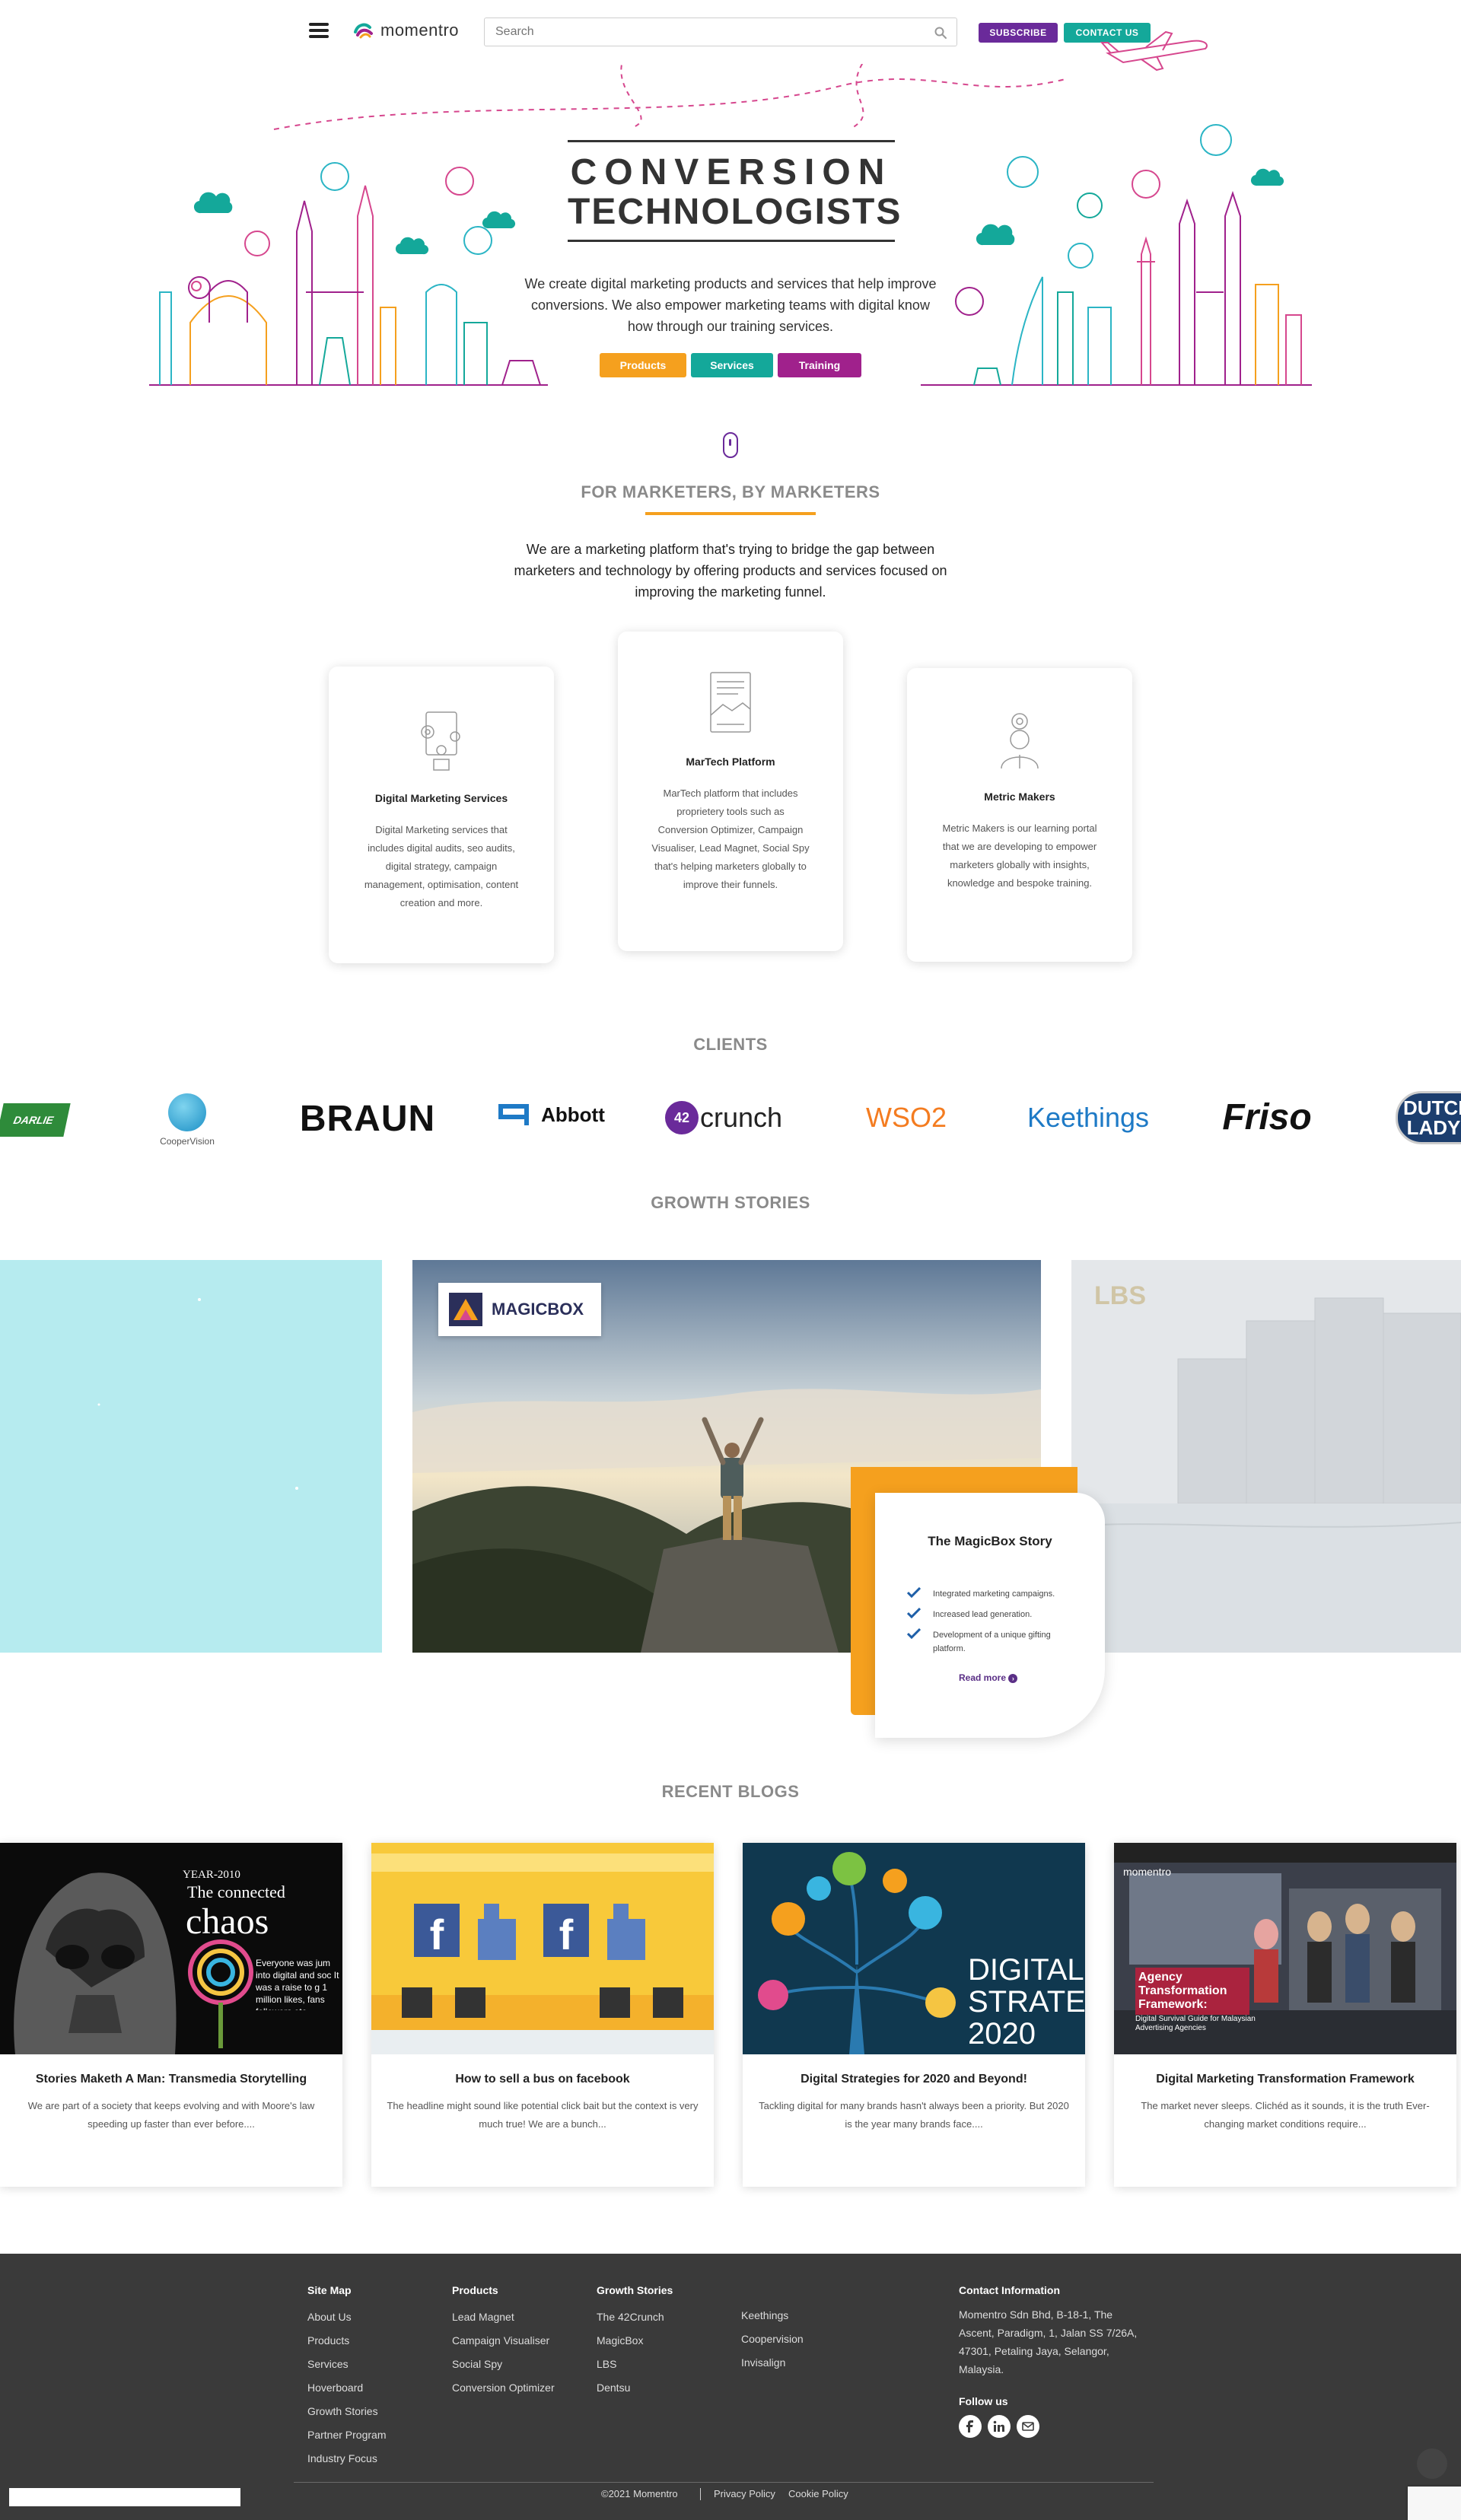 The height and width of the screenshot is (2520, 1461). Describe the element at coordinates (639, 2493) in the screenshot. I see `copyright: ©2021 Momentro` at that location.